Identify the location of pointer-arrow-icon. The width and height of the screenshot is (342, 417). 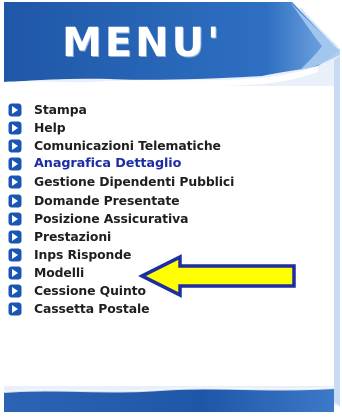
(217, 276).